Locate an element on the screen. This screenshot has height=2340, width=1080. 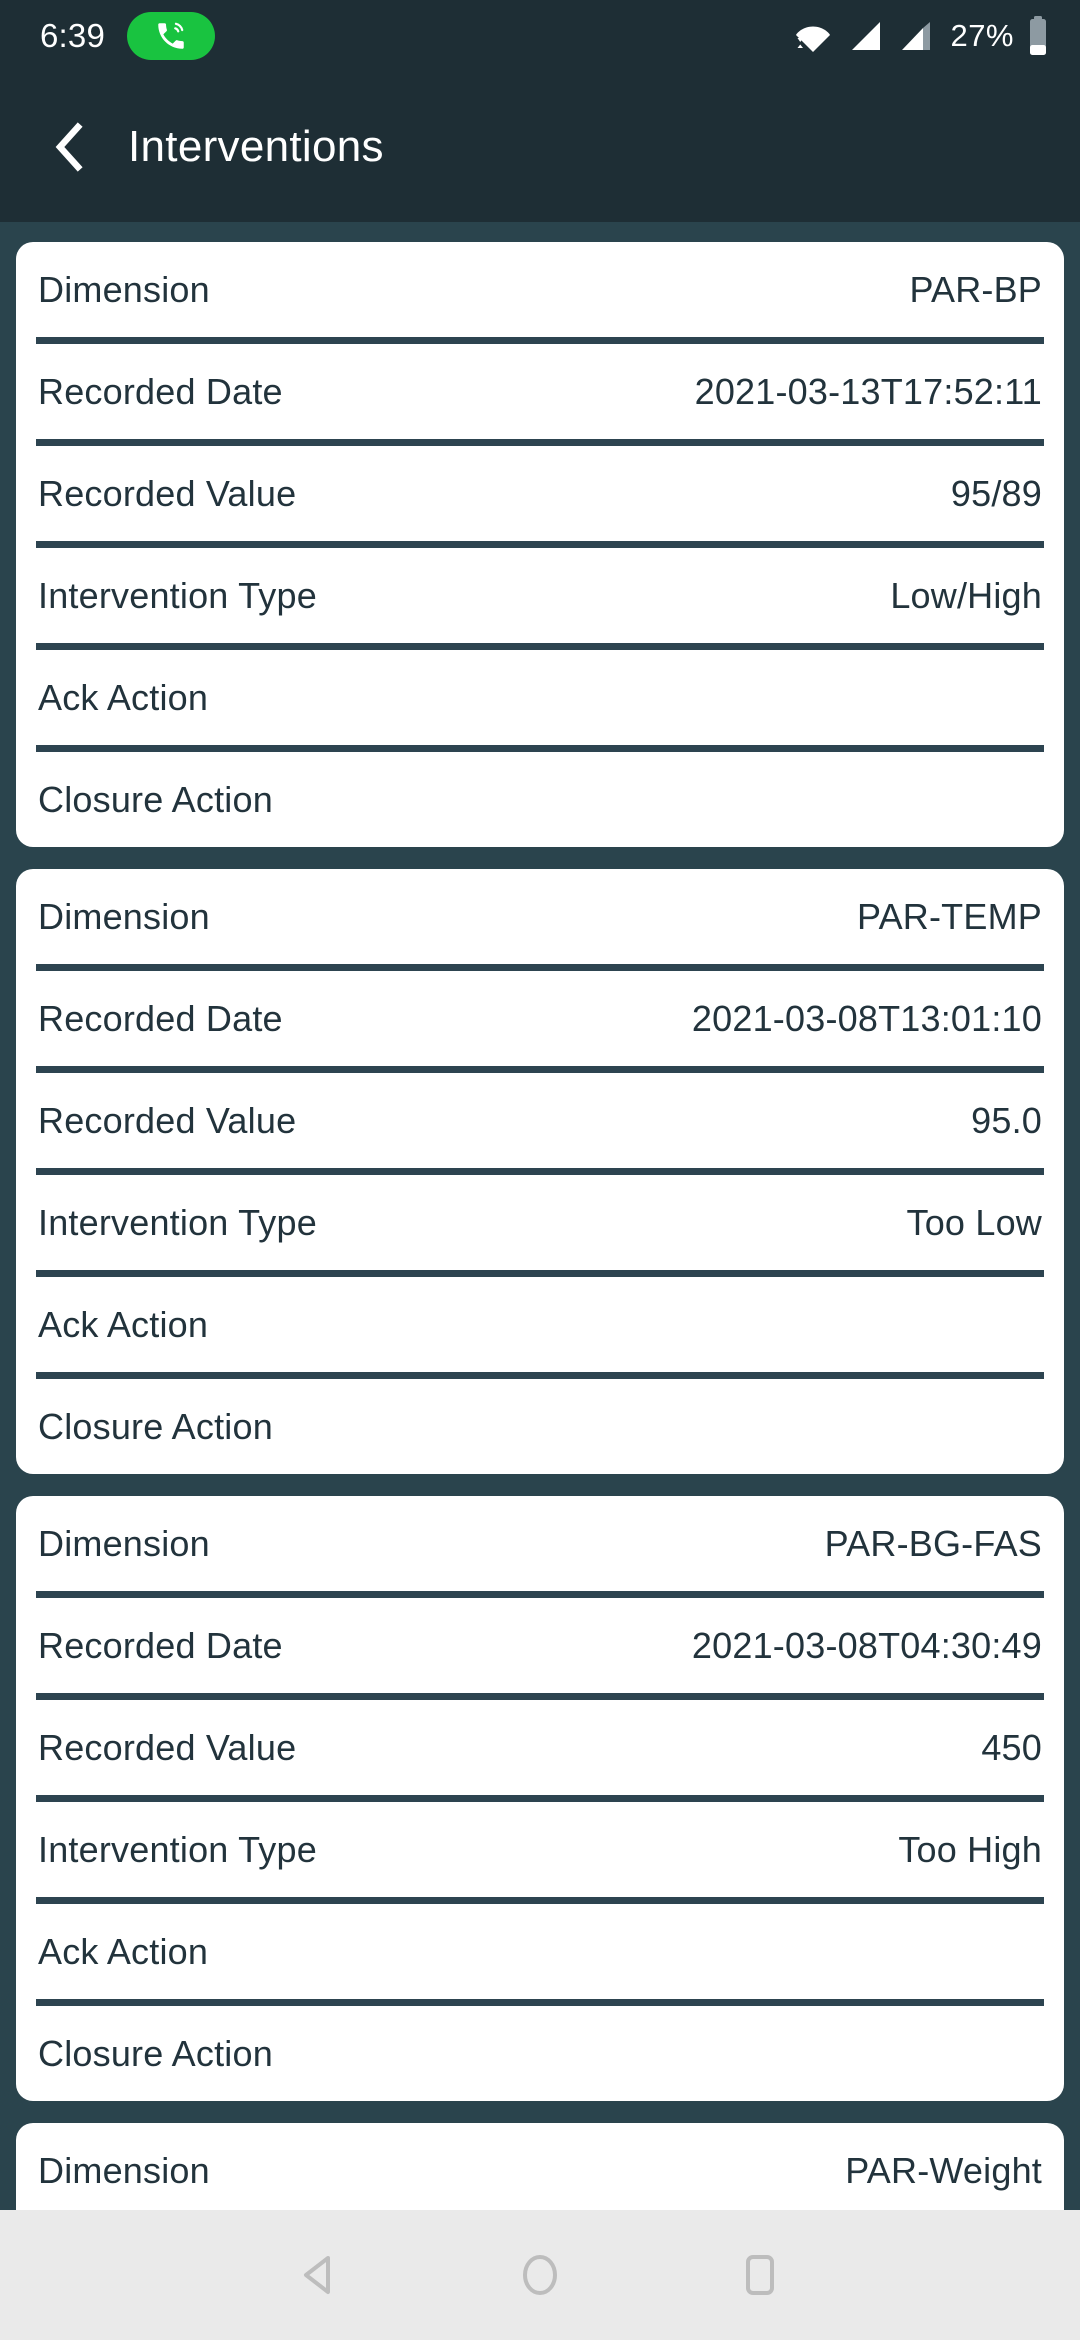
nav-recents-square-icon is located at coordinates (760, 2275).